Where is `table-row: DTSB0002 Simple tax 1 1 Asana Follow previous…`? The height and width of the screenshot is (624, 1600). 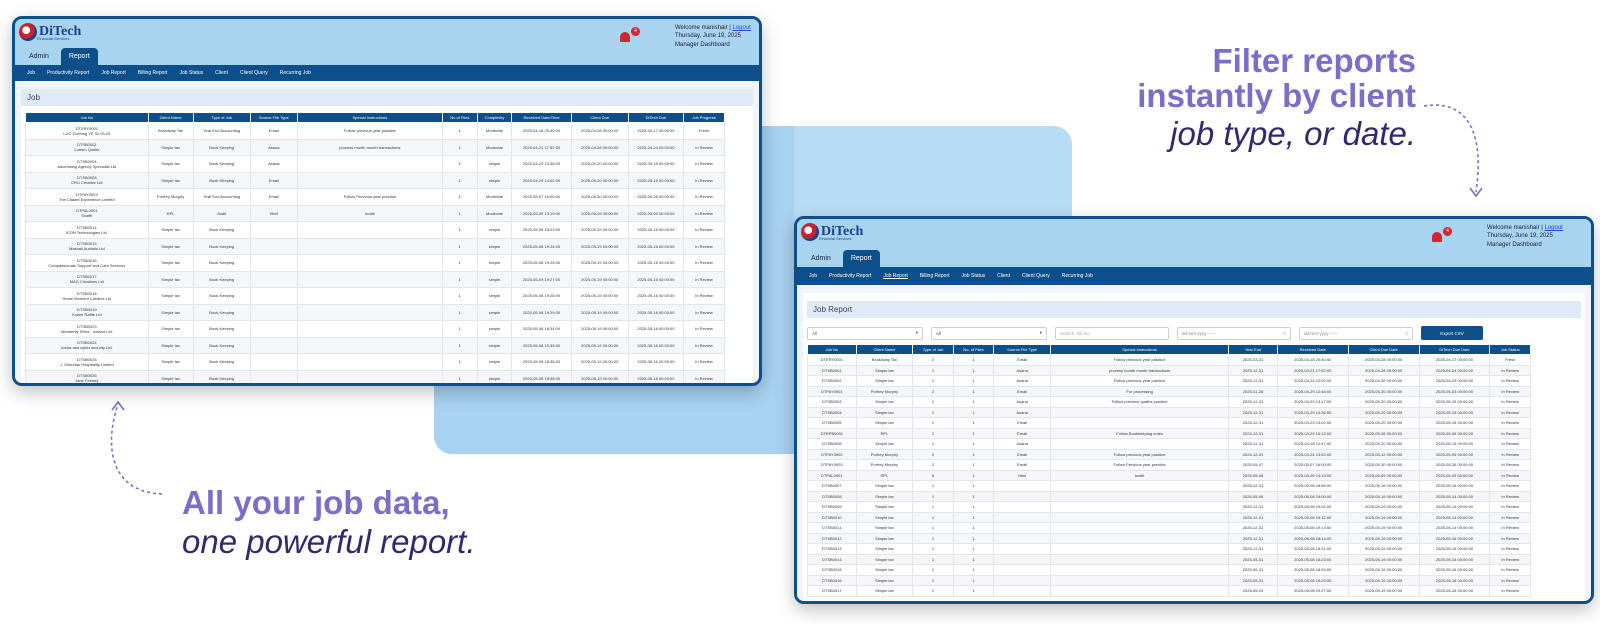
table-row: DTSB0002 Simple tax 1 1 Asana Follow previous… is located at coordinates (1169, 381).